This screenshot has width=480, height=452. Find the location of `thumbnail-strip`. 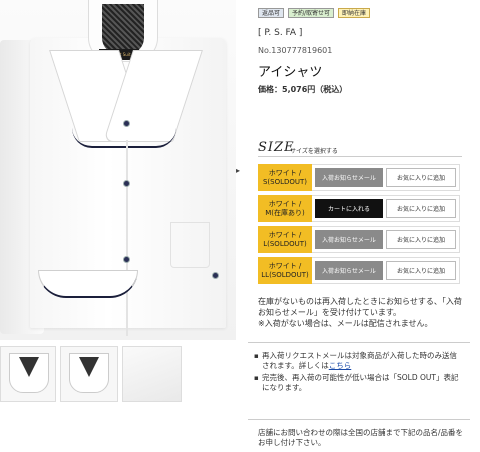

thumbnail-strip is located at coordinates (118, 399).